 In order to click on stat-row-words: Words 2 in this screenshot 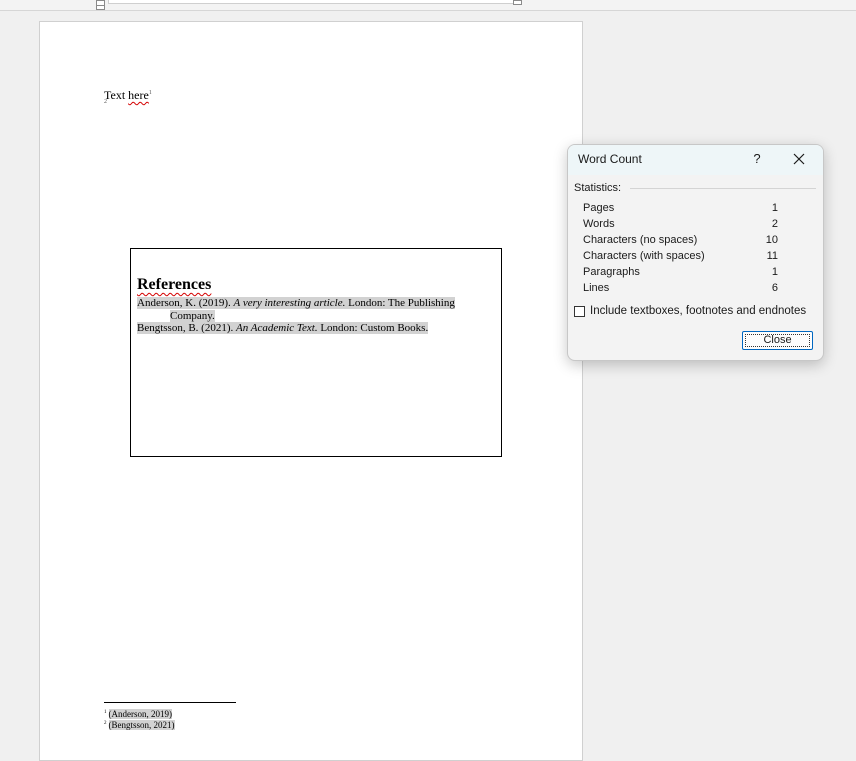, I will do `click(680, 226)`.